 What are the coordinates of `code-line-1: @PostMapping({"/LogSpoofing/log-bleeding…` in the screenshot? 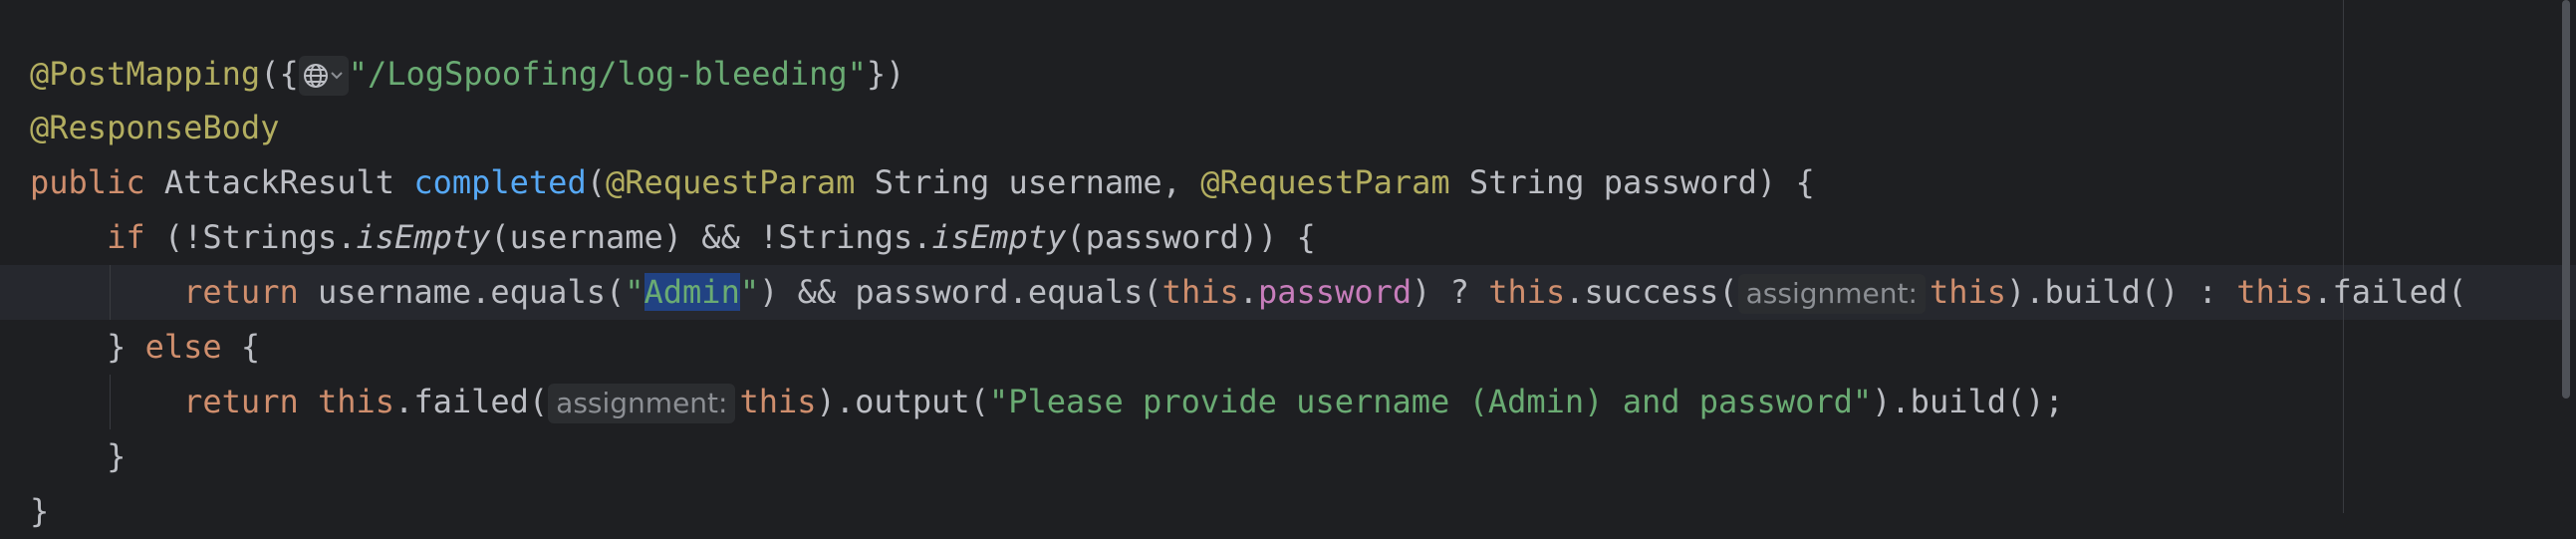 It's located at (467, 74).